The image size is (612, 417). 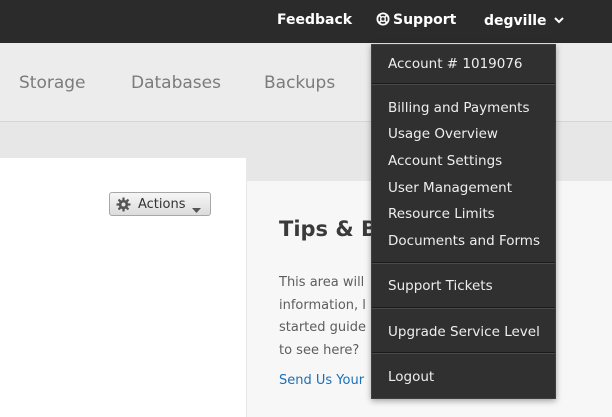 I want to click on menu-item-upgrade-service: Upgrade Service Level, so click(x=464, y=332).